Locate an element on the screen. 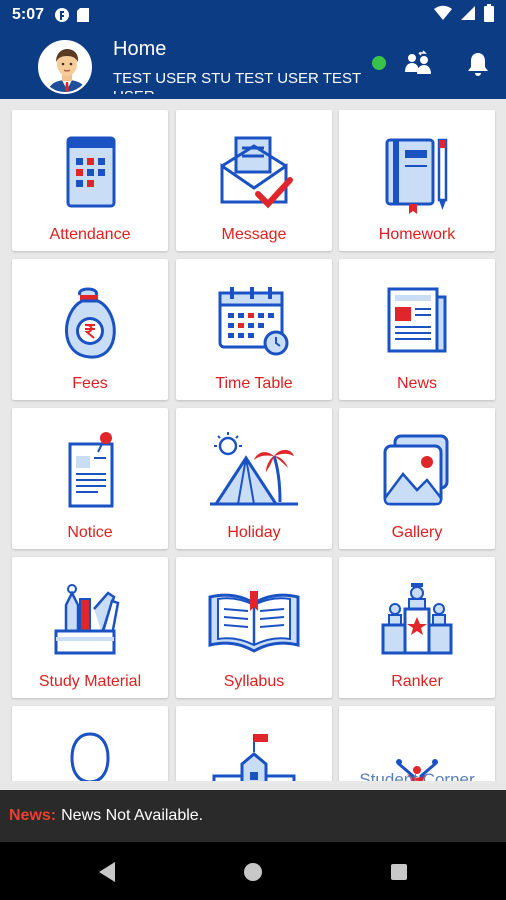 This screenshot has height=900, width=506. attendance-calendar-icon is located at coordinates (91, 172).